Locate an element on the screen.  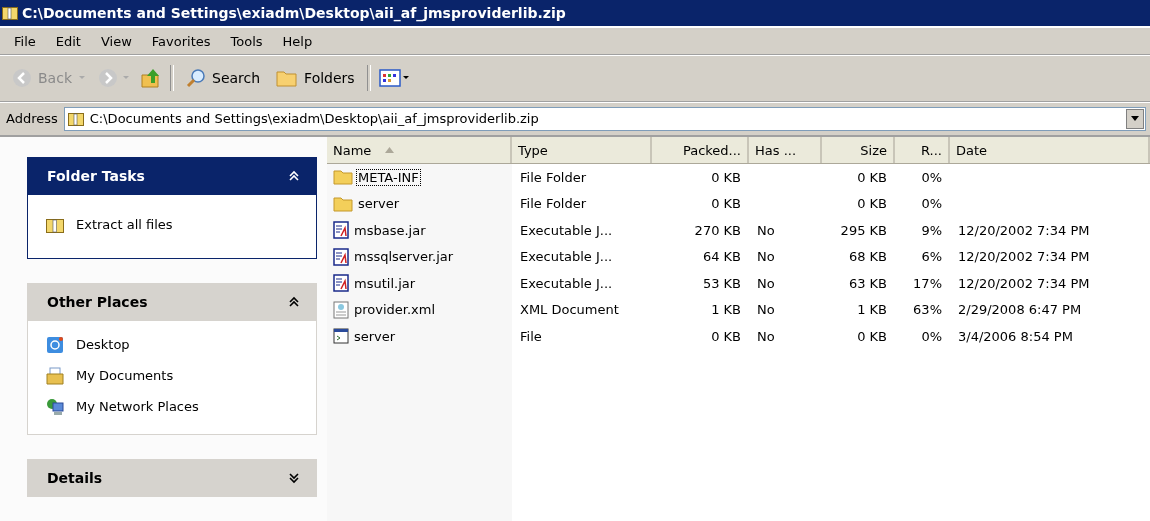
file-name: msutil.jar is located at coordinates (385, 283).